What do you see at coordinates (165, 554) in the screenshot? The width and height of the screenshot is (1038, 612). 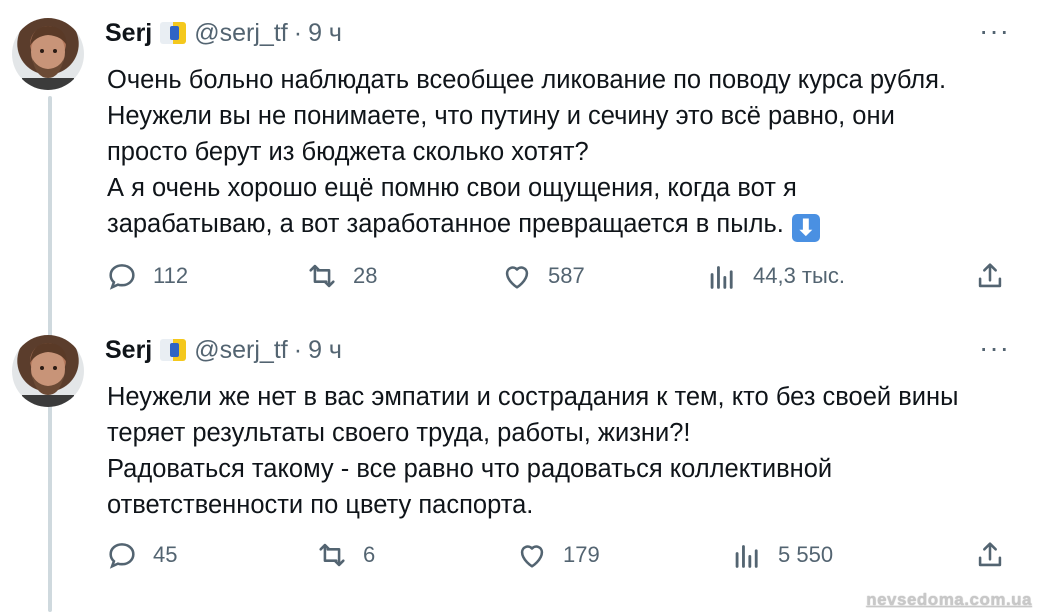 I see `reply-count: 45` at bounding box center [165, 554].